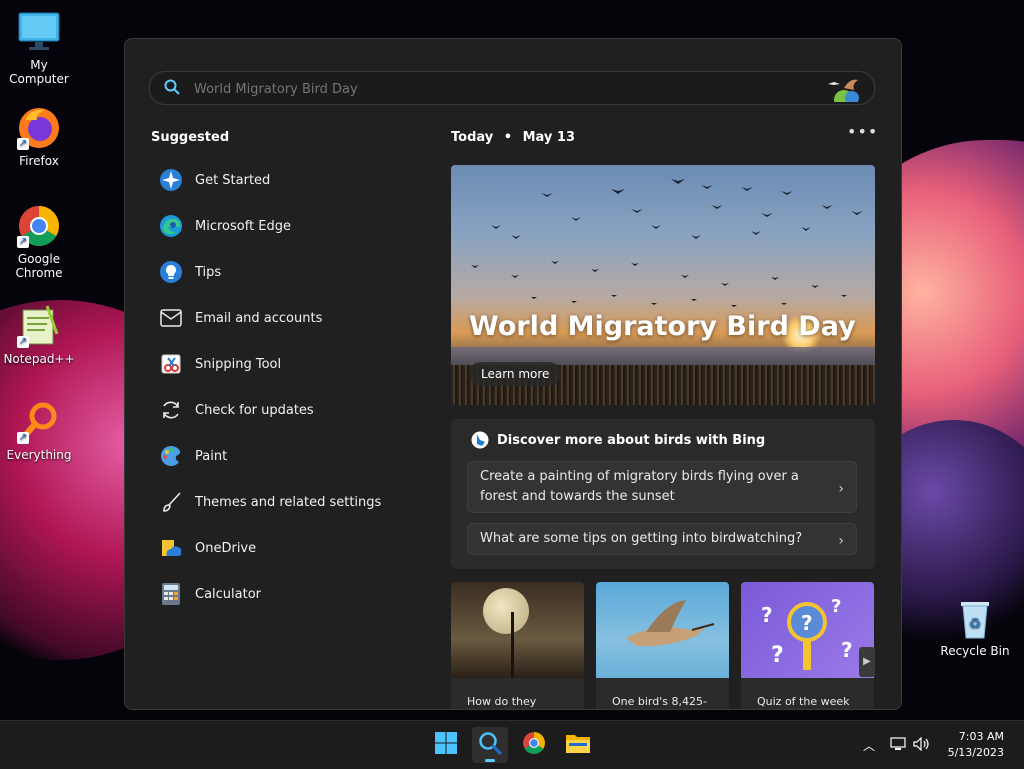  I want to click on edge-icon, so click(171, 226).